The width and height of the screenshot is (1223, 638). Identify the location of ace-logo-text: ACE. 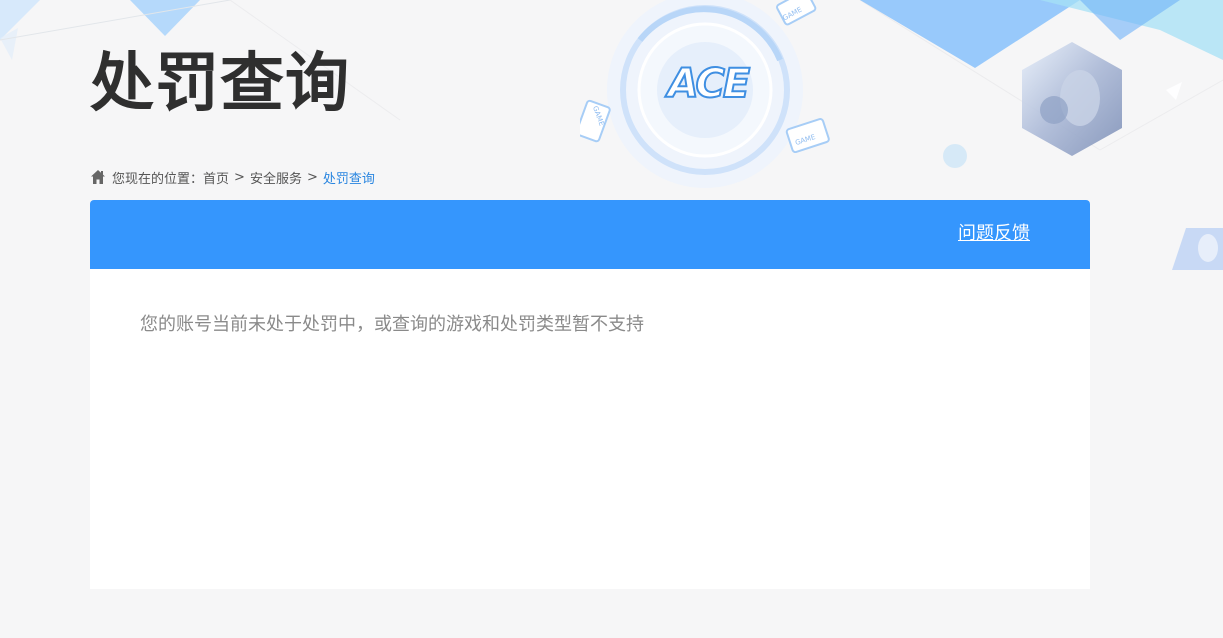
(709, 84).